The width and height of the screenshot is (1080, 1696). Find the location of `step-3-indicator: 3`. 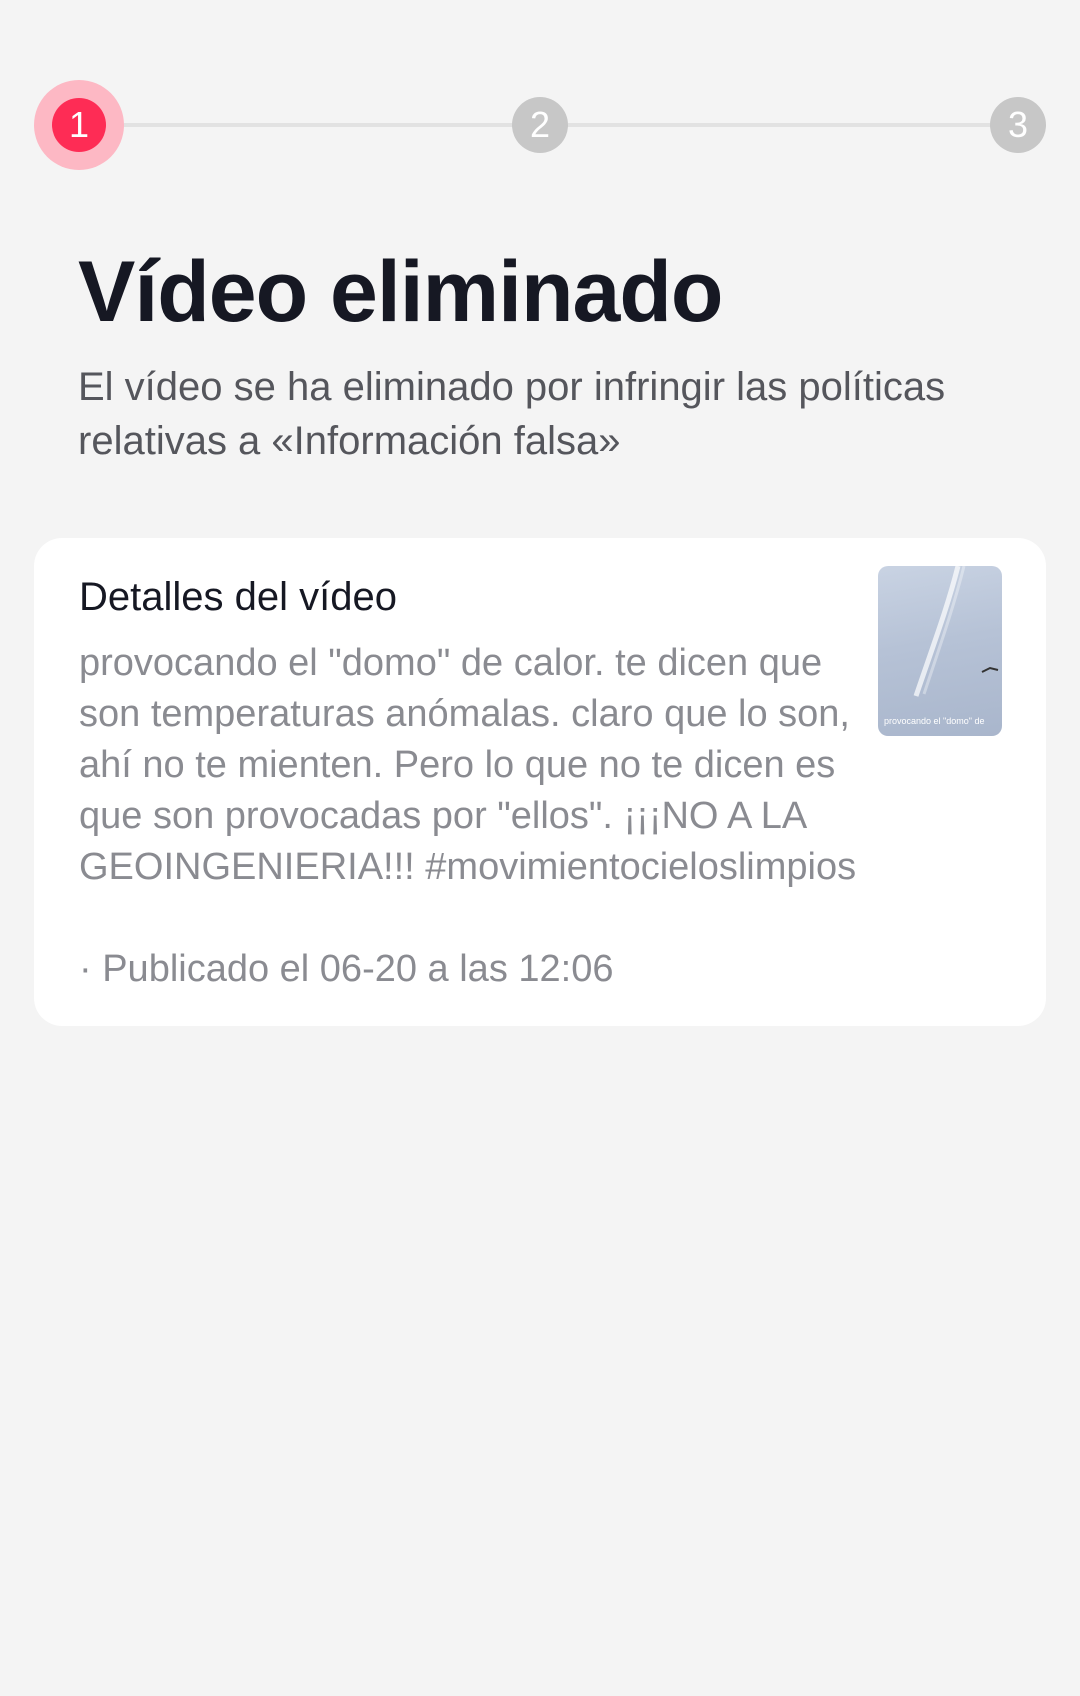

step-3-indicator: 3 is located at coordinates (1018, 125).